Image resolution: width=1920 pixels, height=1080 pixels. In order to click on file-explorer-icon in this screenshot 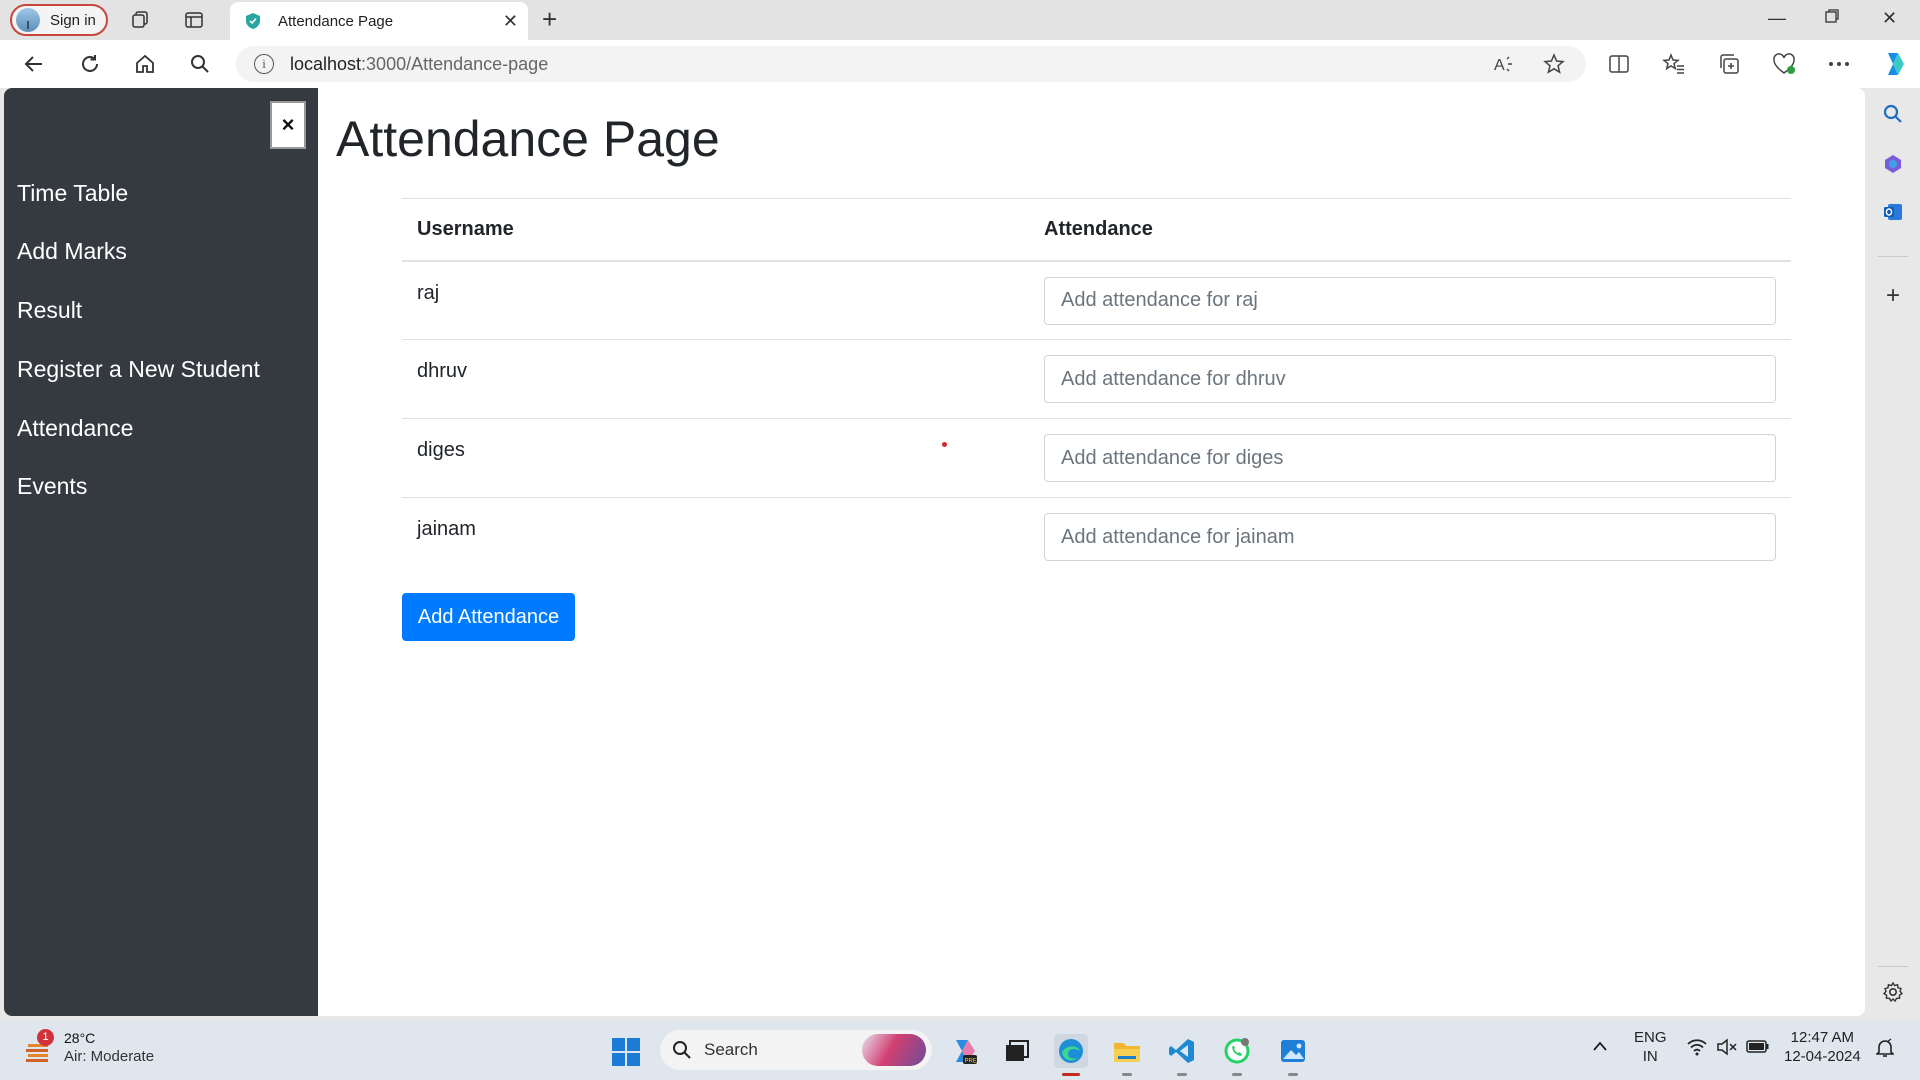, I will do `click(1127, 1055)`.